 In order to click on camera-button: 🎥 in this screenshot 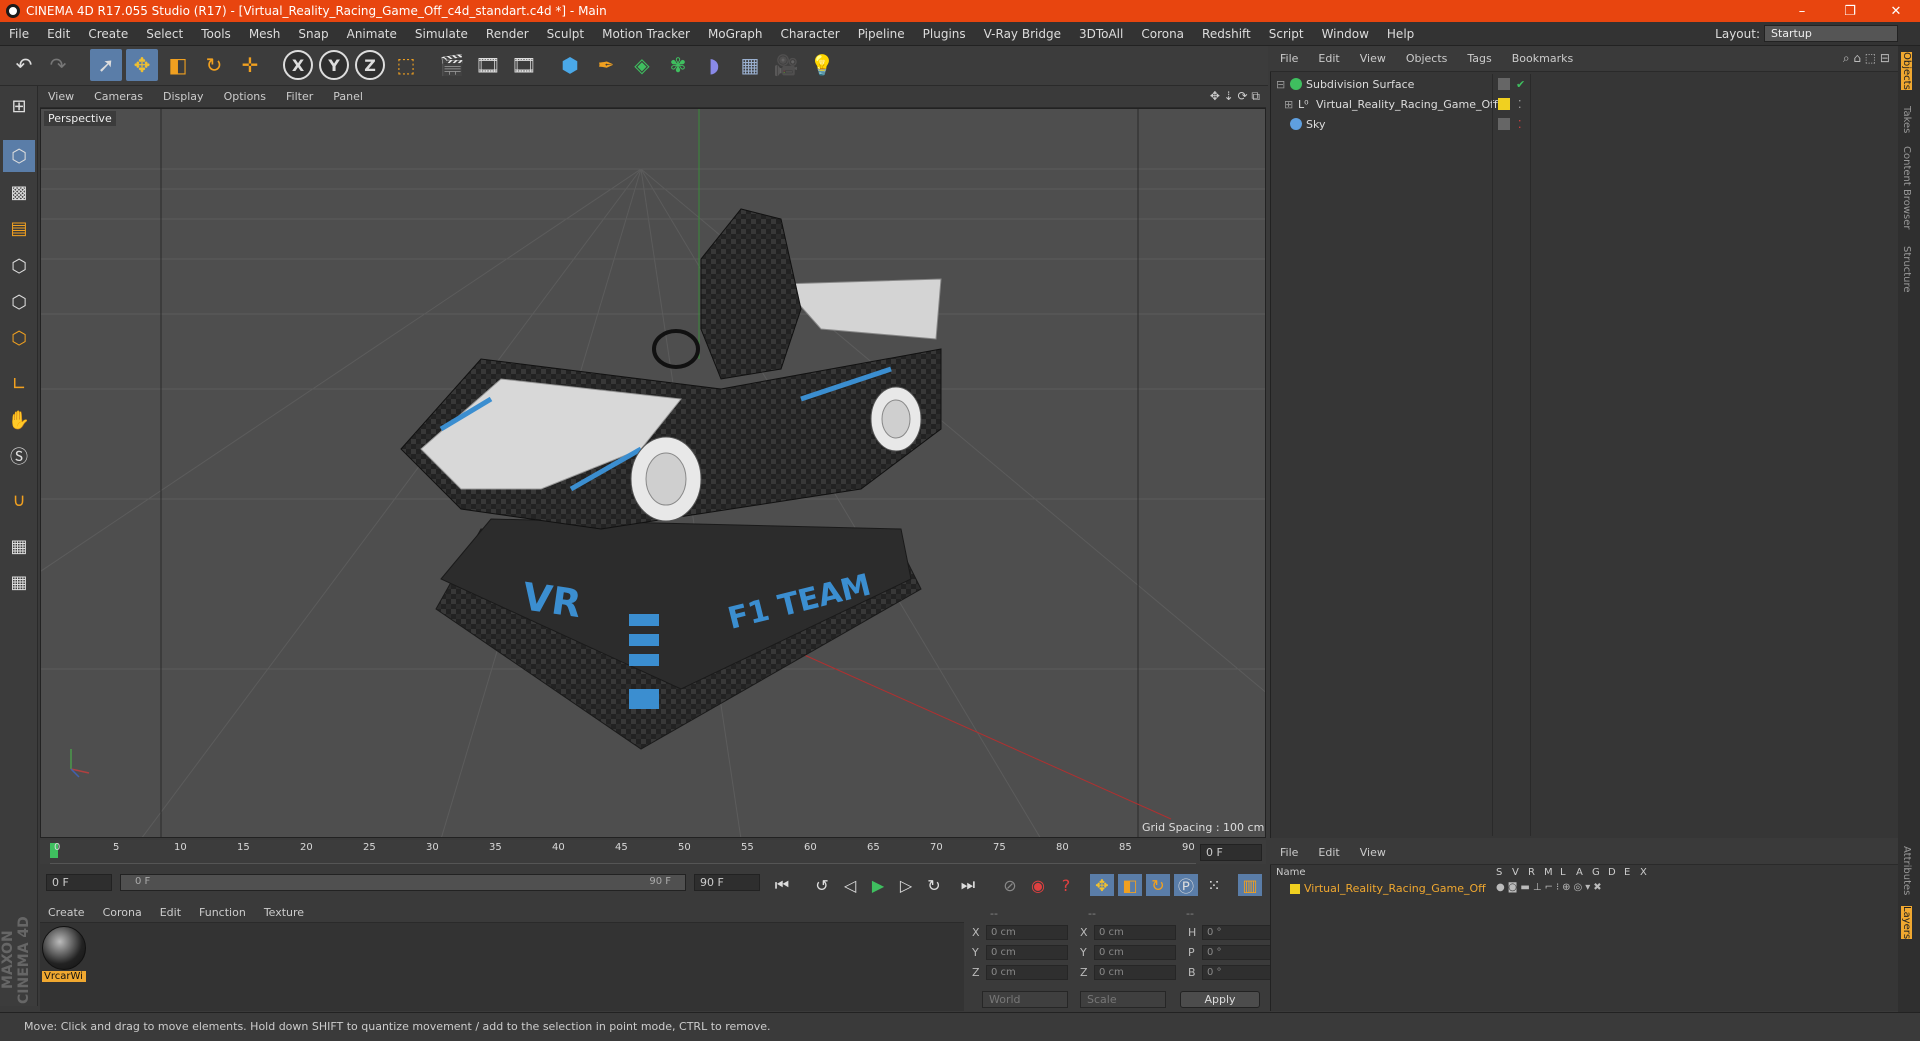, I will do `click(786, 65)`.